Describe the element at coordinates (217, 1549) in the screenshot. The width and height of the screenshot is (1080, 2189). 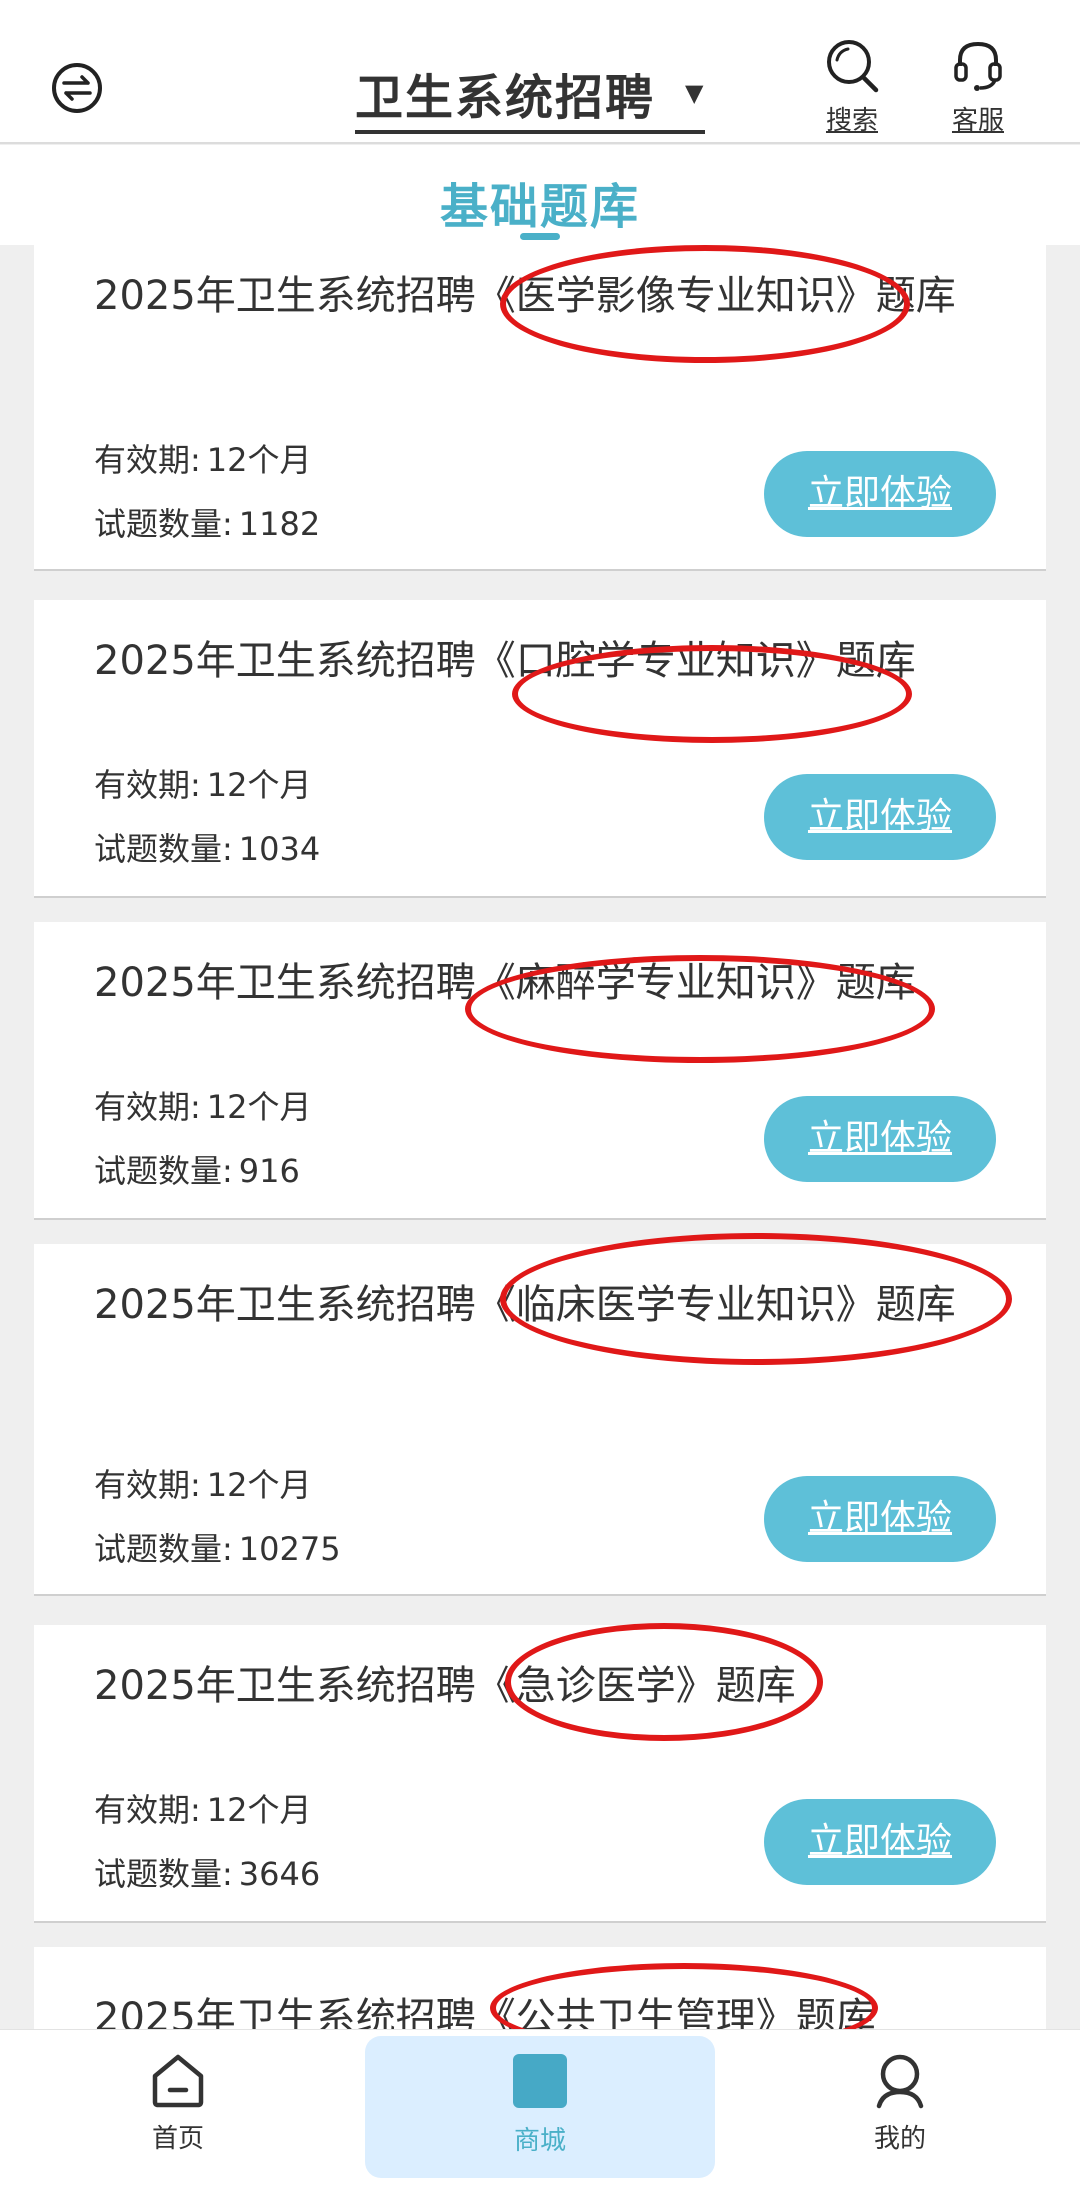
I see `card-question-count: 试题数量: 10275` at that location.